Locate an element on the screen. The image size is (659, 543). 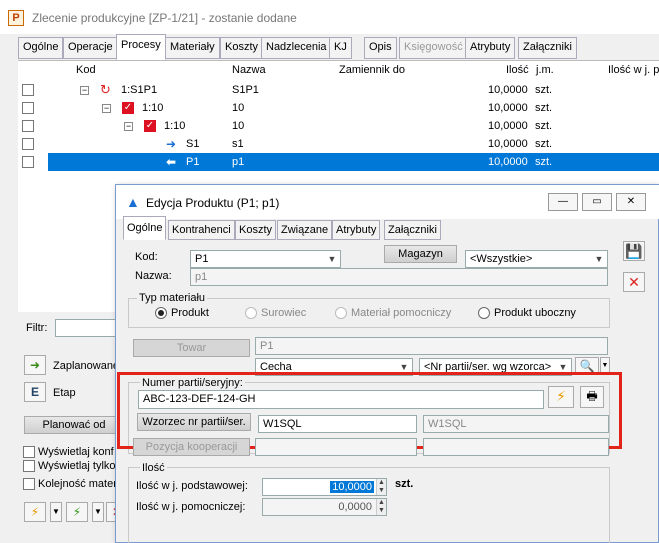
tab-ksiegowosc: Księgowość is located at coordinates (433, 48).